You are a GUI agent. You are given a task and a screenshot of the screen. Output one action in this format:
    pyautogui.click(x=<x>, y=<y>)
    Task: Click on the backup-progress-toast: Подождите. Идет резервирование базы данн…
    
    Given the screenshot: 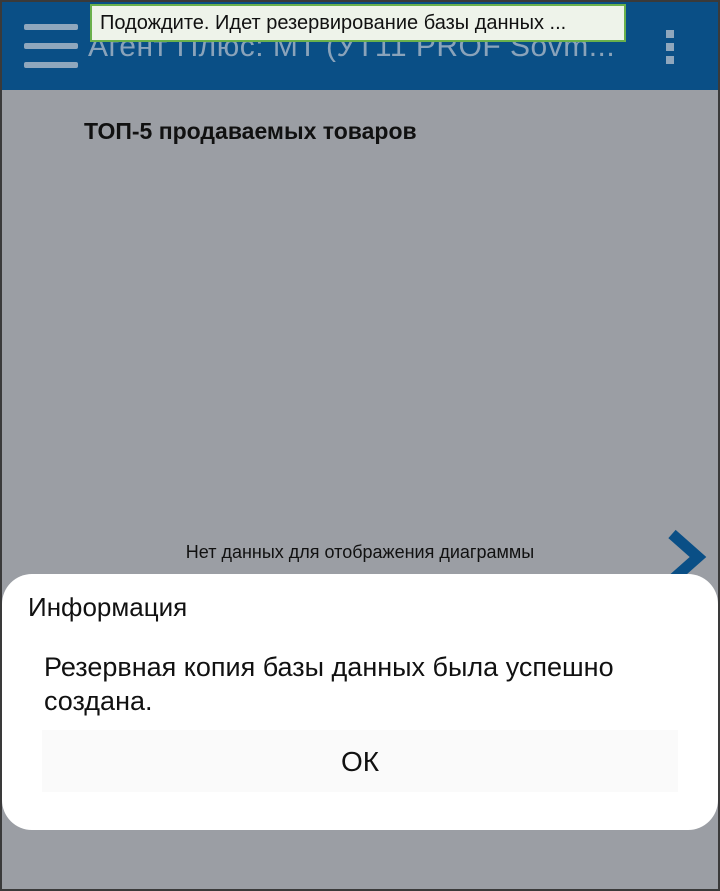 What is the action you would take?
    pyautogui.click(x=358, y=23)
    